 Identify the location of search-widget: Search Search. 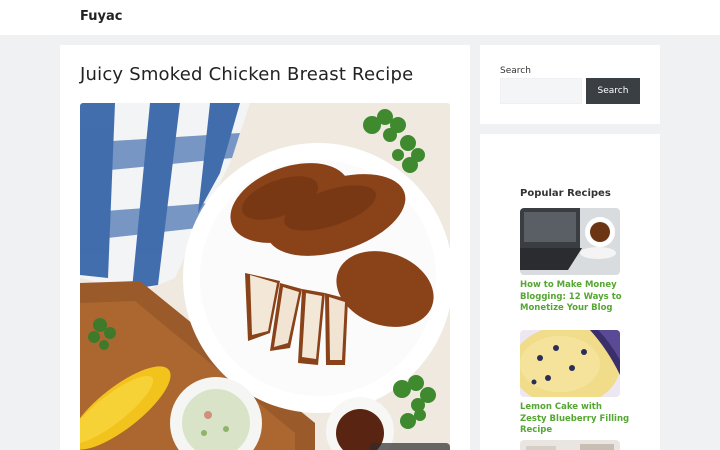
(570, 84).